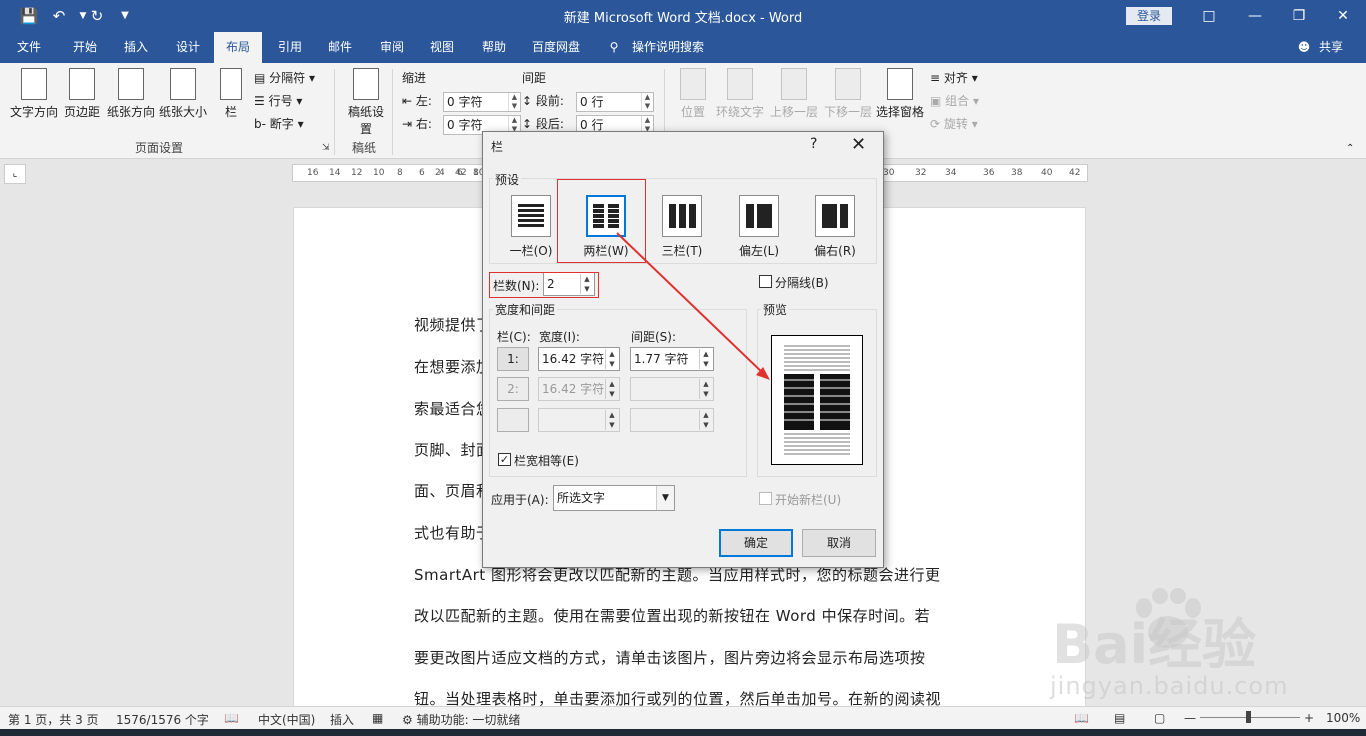 The image size is (1366, 736). What do you see at coordinates (579, 389) in the screenshot?
I see `col-2-width-input: 16.42 字符 ▲ ▼` at bounding box center [579, 389].